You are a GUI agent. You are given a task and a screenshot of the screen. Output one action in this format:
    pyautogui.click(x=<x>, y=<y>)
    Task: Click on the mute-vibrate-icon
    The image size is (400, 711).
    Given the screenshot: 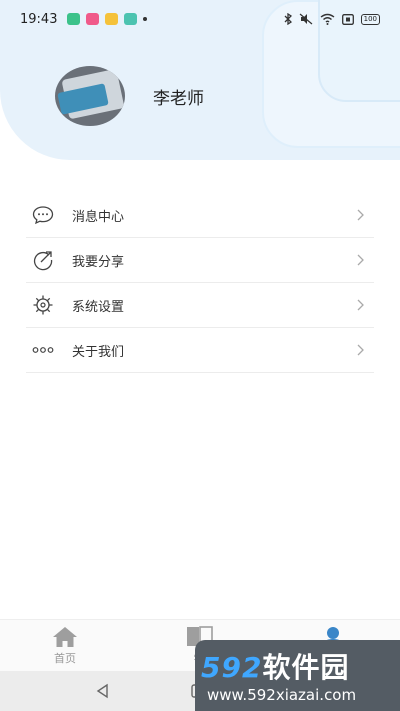 What is the action you would take?
    pyautogui.click(x=306, y=19)
    